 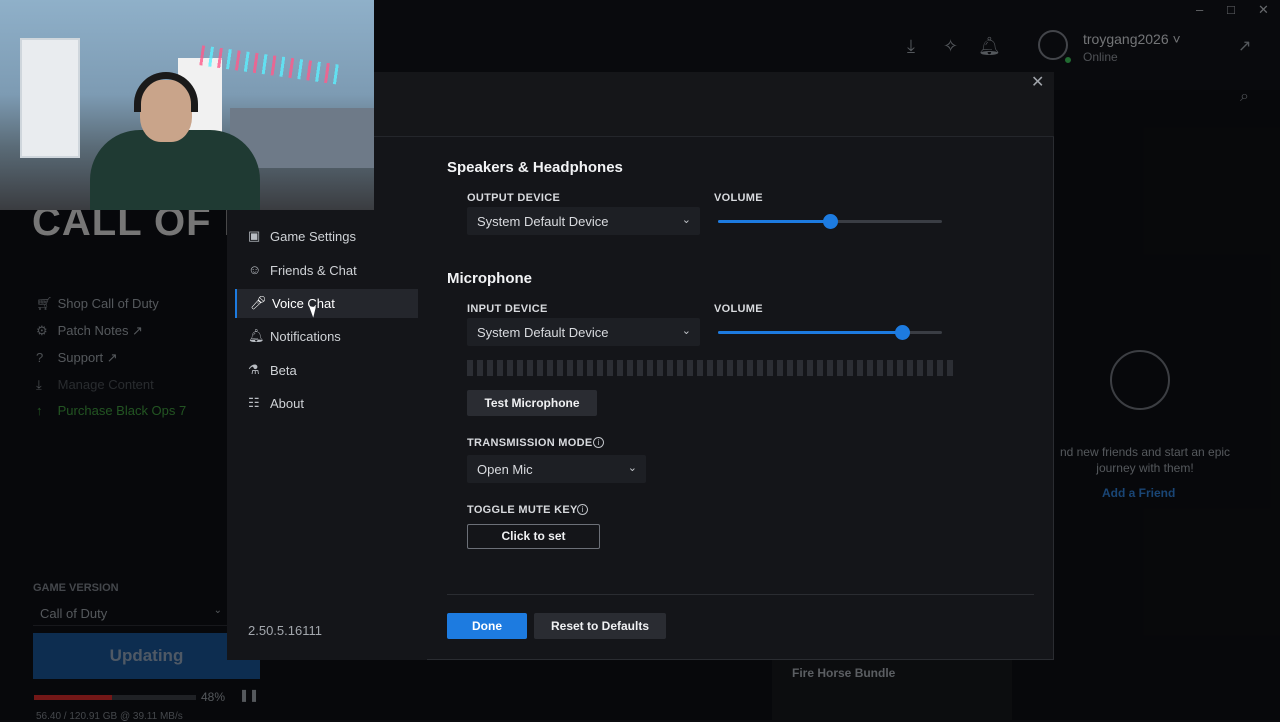 What do you see at coordinates (256, 335) in the screenshot?
I see `bell-icon: 🔔︎` at bounding box center [256, 335].